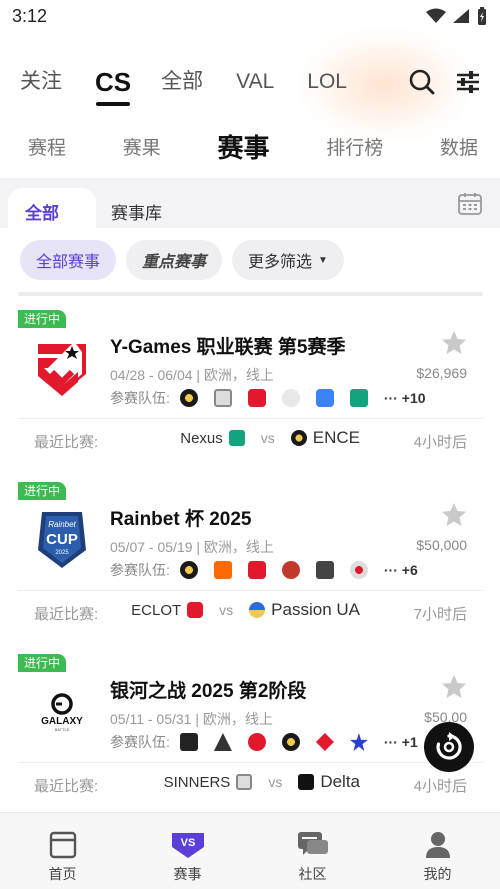 The width and height of the screenshot is (500, 889). What do you see at coordinates (197, 782) in the screenshot?
I see `team-a-name: SINNERS` at bounding box center [197, 782].